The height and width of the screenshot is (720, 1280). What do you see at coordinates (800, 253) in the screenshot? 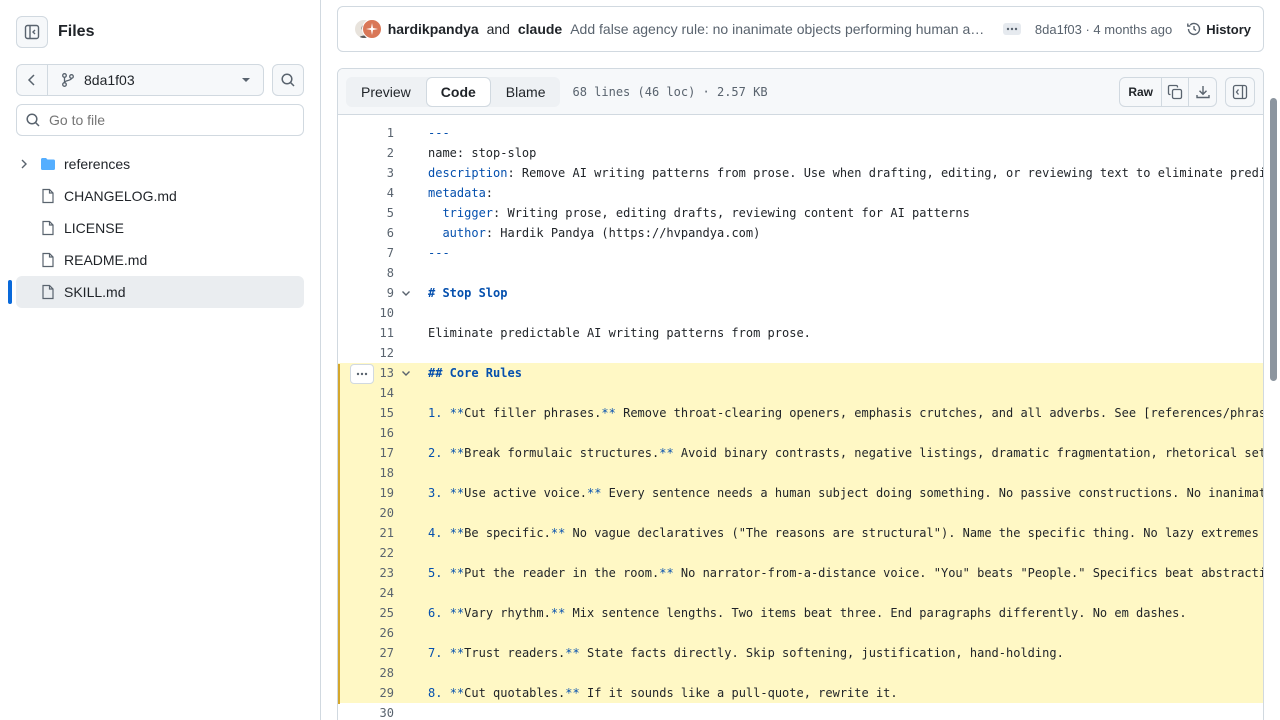
I see `code-line: 7 ---` at bounding box center [800, 253].